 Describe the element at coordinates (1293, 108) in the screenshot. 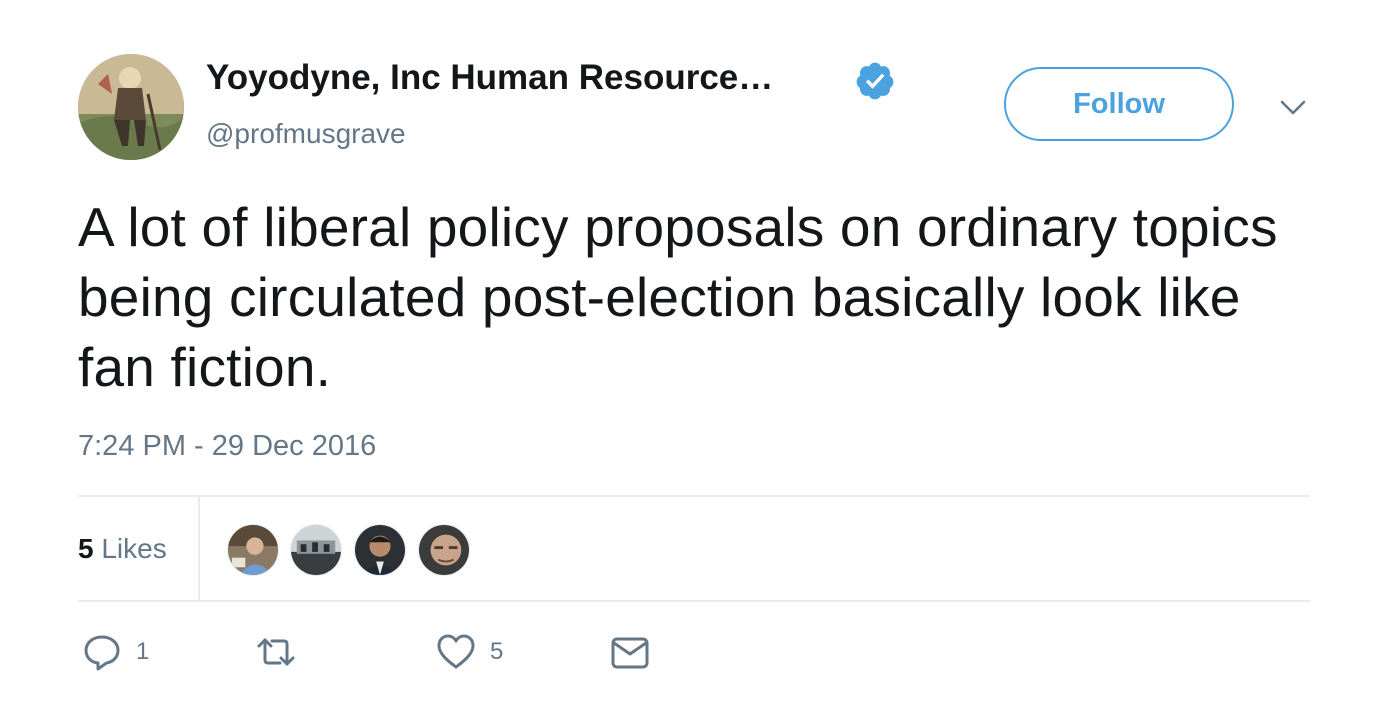

I see `chevron-down-icon` at that location.